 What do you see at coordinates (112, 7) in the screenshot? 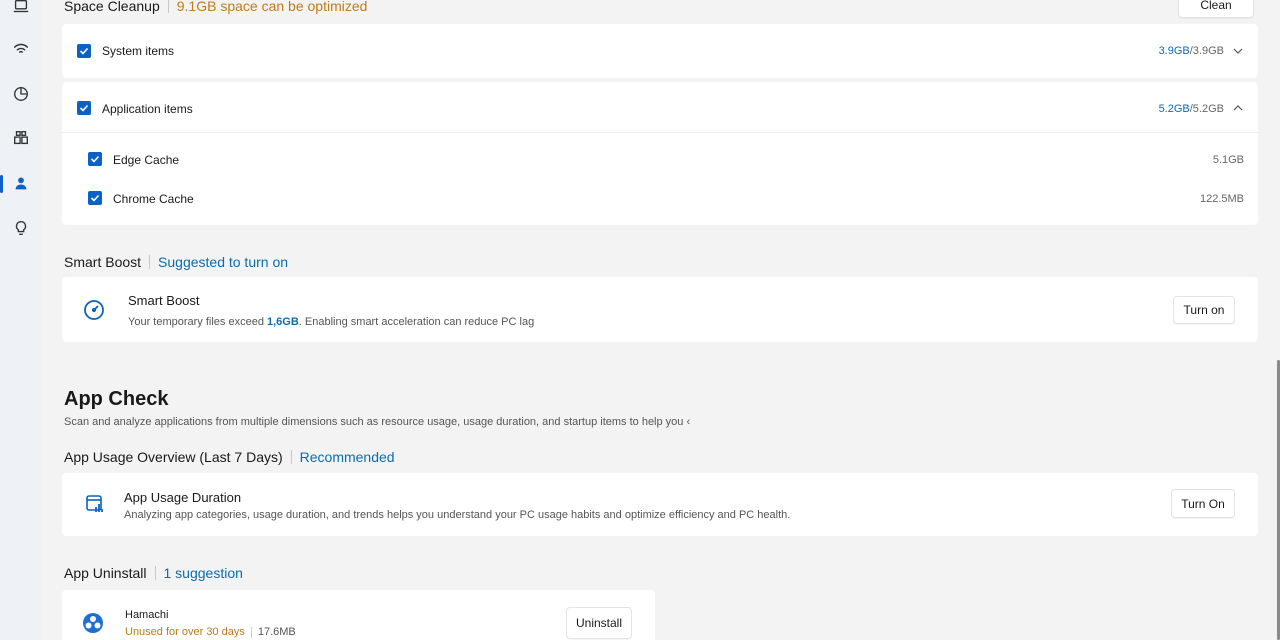
I see `space-cleanup-title: Space Cleanup` at bounding box center [112, 7].